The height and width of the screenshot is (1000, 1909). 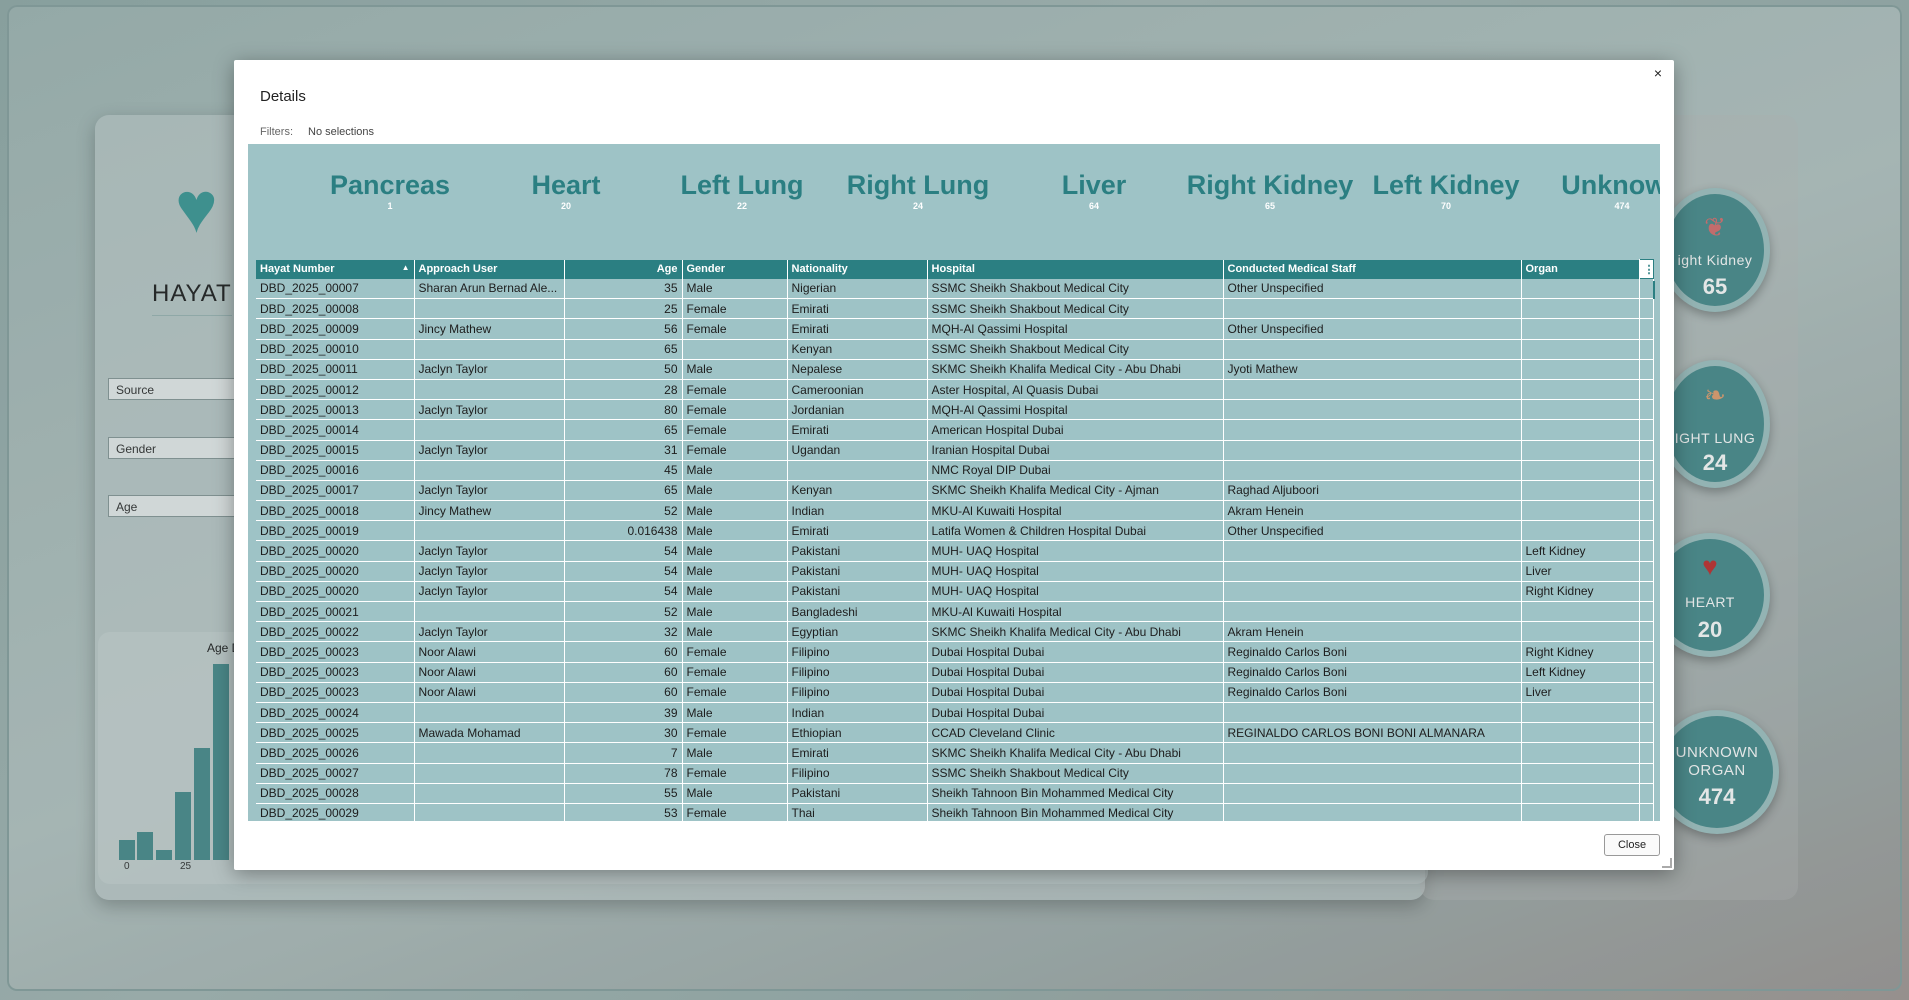 I want to click on column-header-age: Age, so click(x=623, y=269).